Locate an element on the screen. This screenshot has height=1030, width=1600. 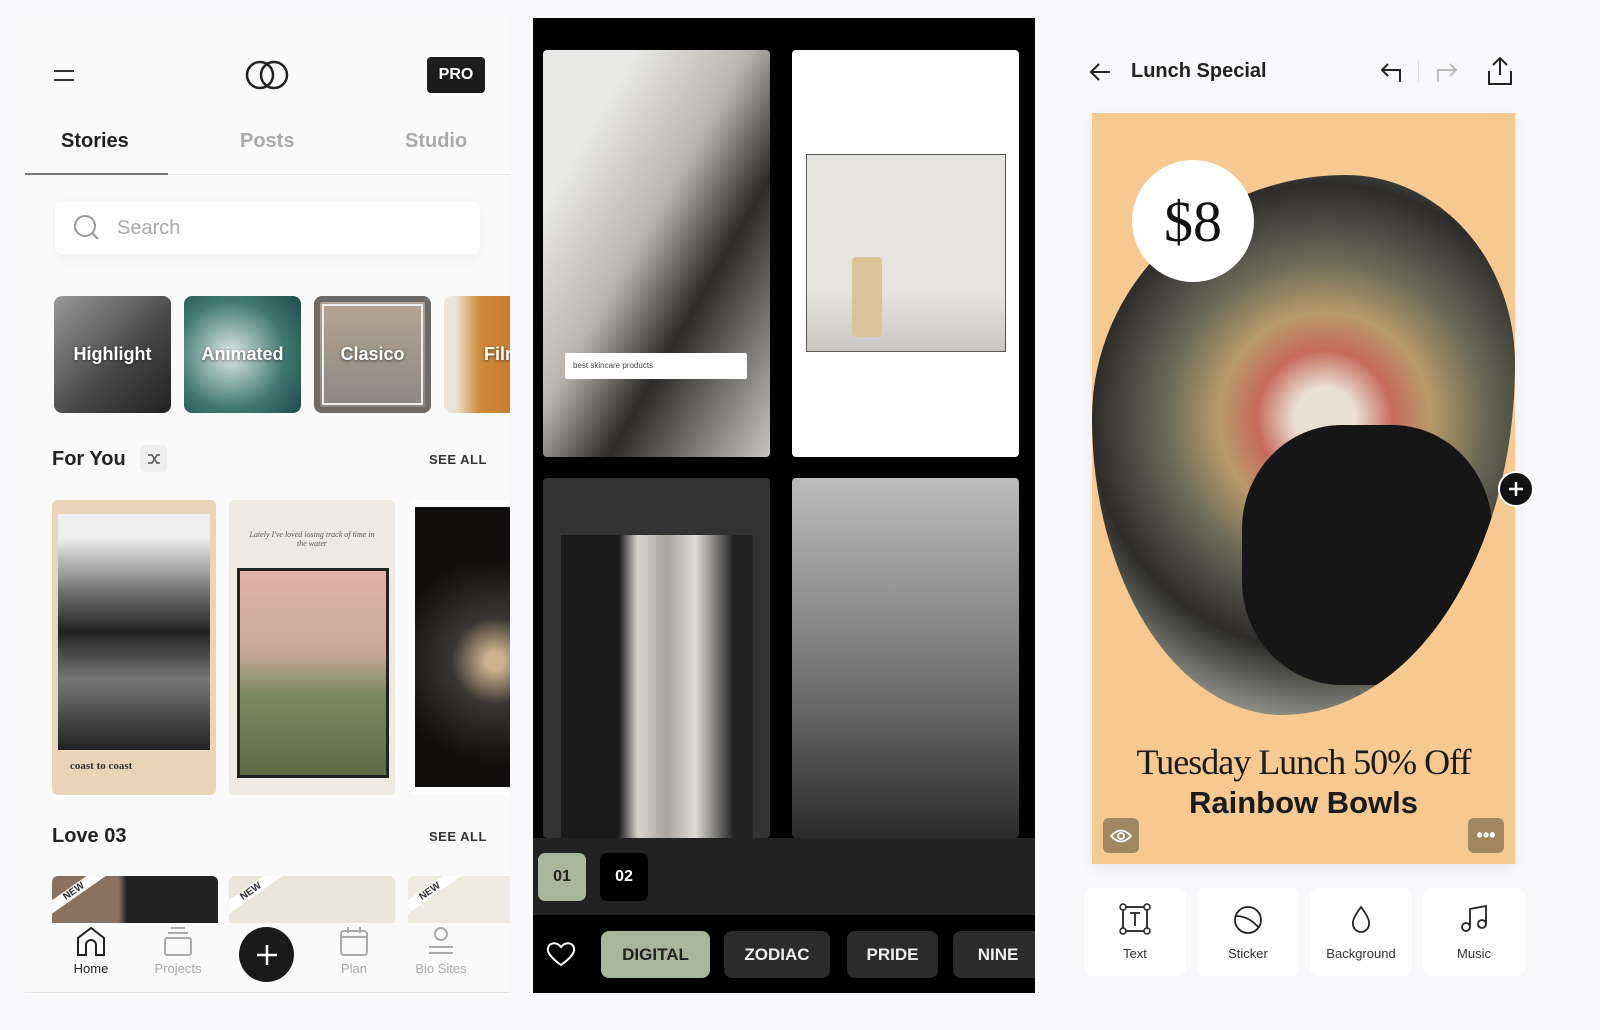
chip-zodiac: ZODIAC is located at coordinates (777, 954).